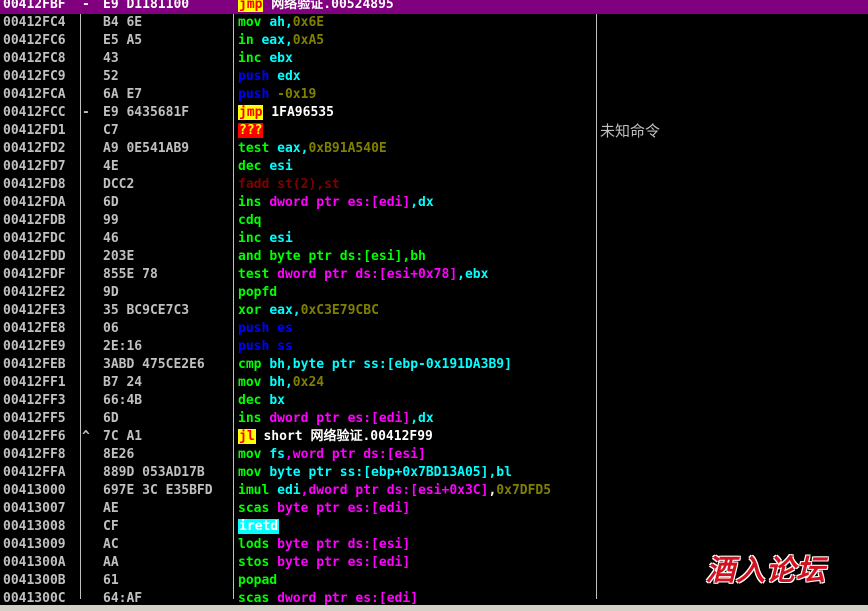  Describe the element at coordinates (277, 400) in the screenshot. I see `instruction-token: bx` at that location.